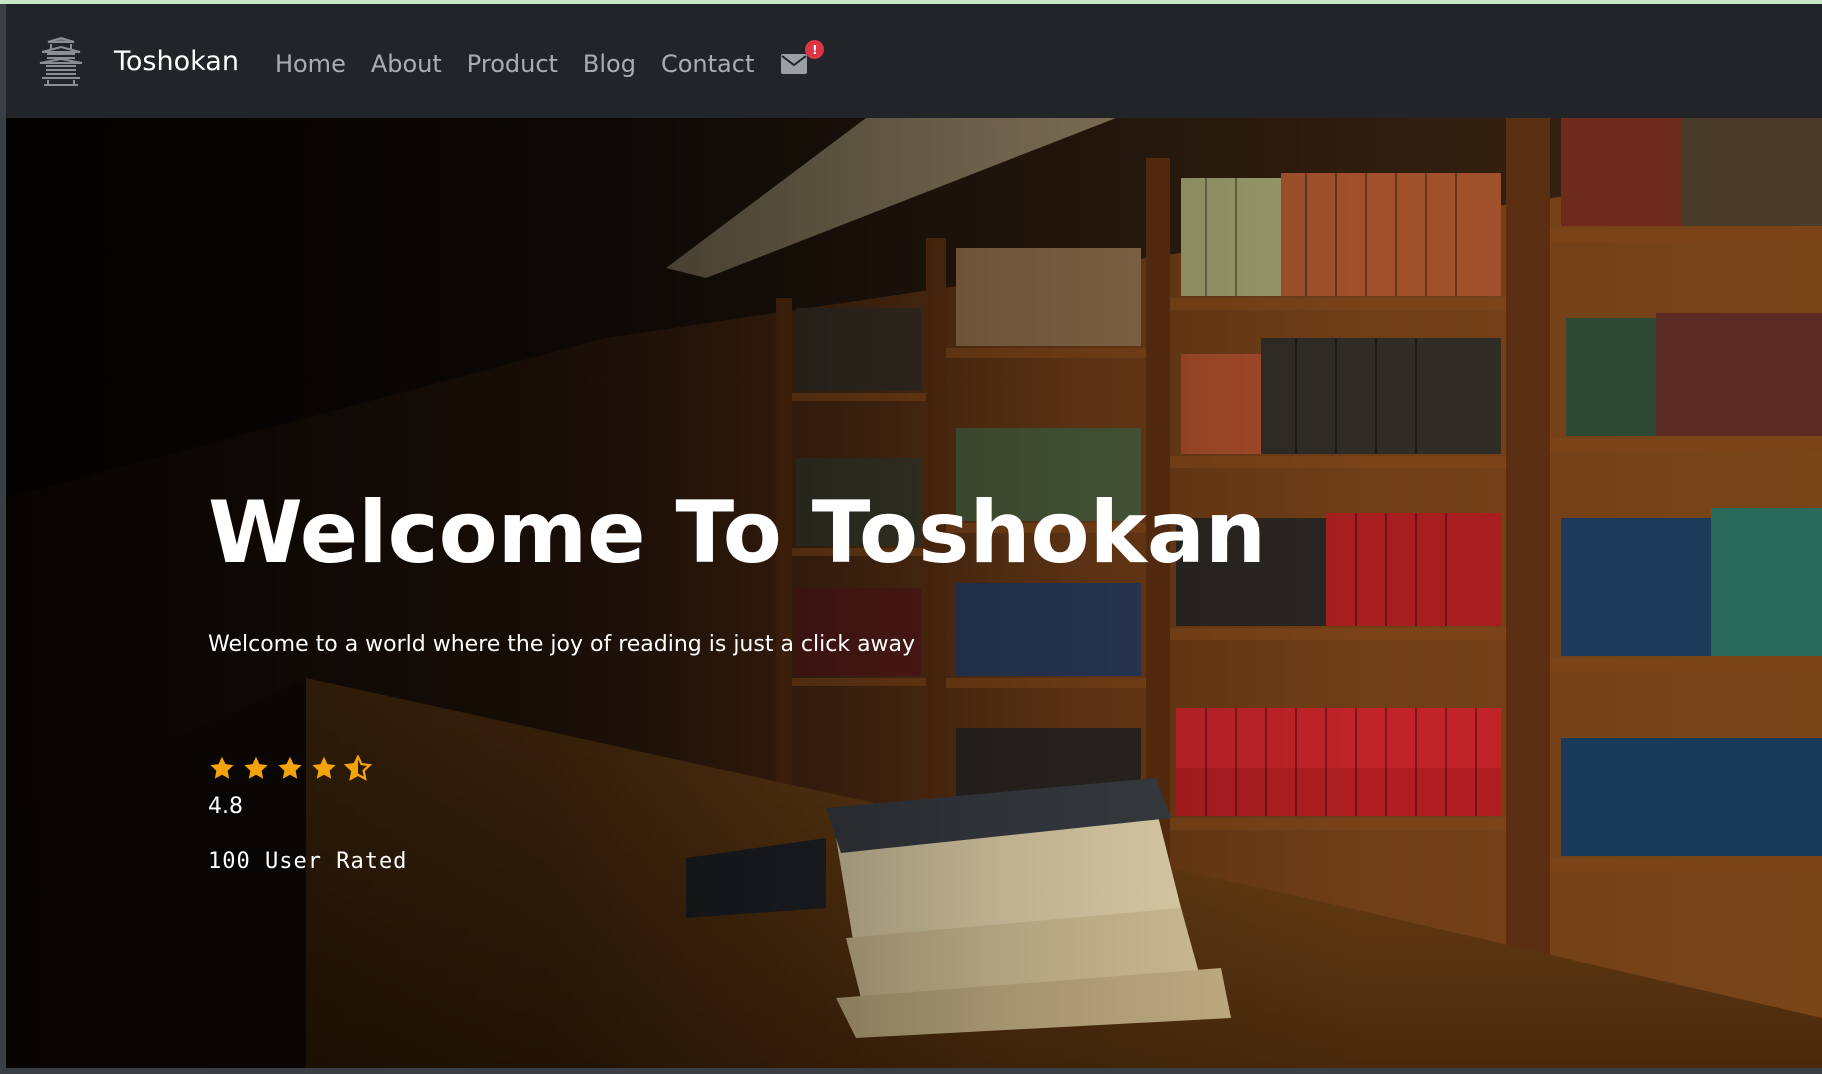 Image resolution: width=1822 pixels, height=1074 pixels. Describe the element at coordinates (794, 64) in the screenshot. I see `envelope-icon` at that location.